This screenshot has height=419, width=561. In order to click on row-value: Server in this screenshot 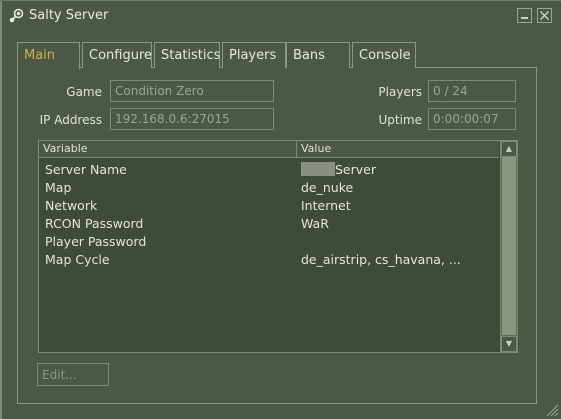, I will do `click(338, 169)`.